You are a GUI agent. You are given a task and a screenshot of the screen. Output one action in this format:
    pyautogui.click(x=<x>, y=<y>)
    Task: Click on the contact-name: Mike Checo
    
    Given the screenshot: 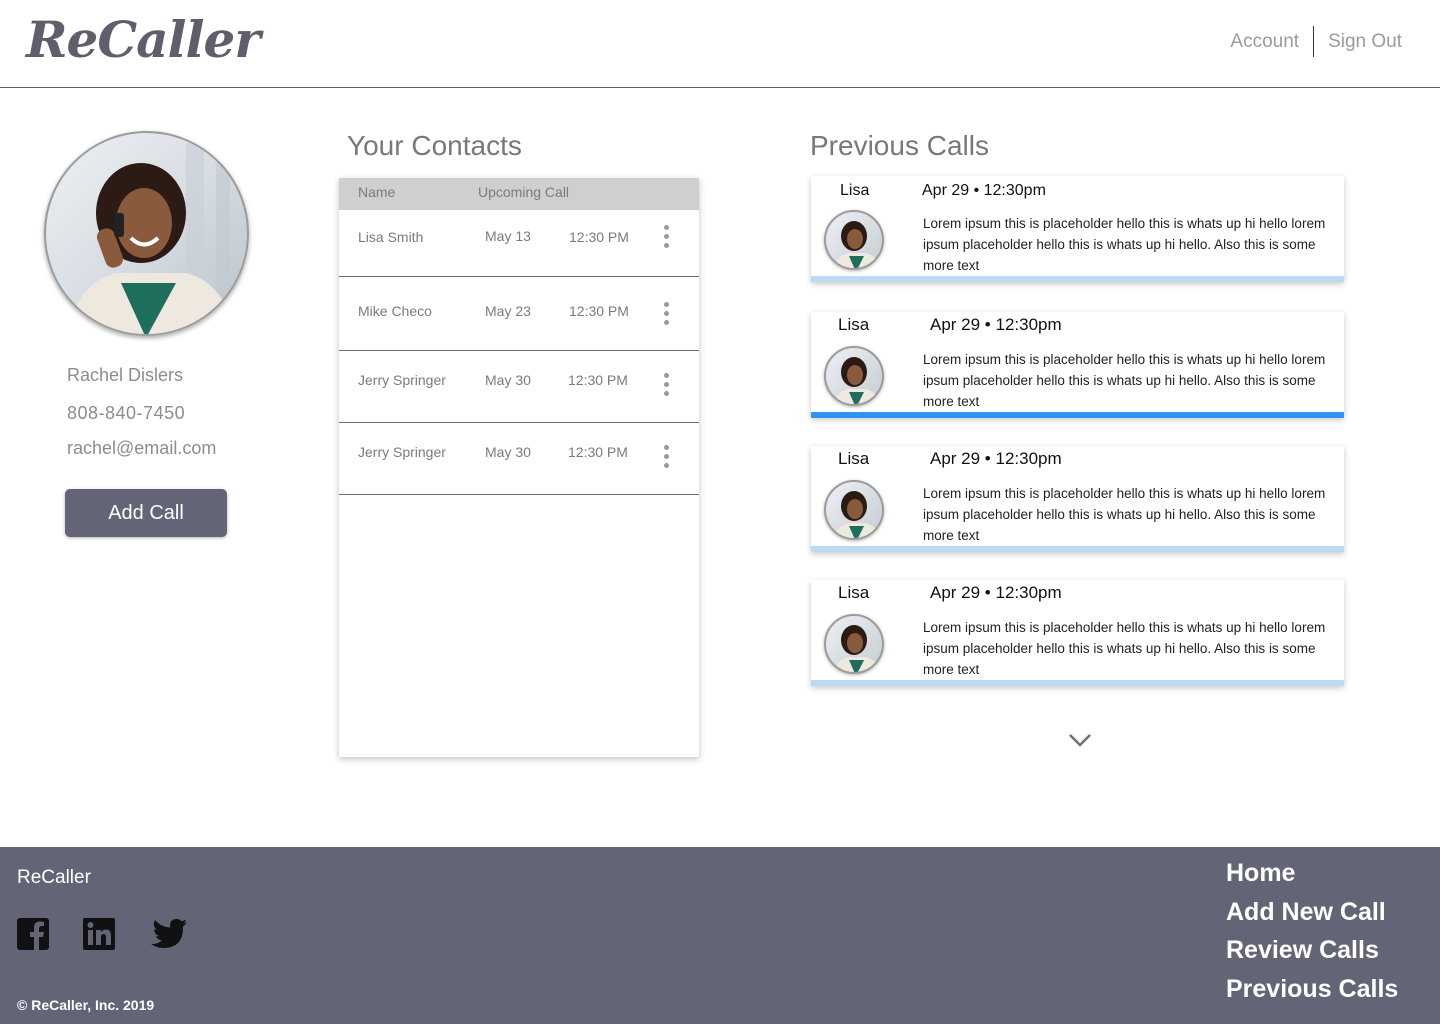 What is the action you would take?
    pyautogui.click(x=395, y=311)
    